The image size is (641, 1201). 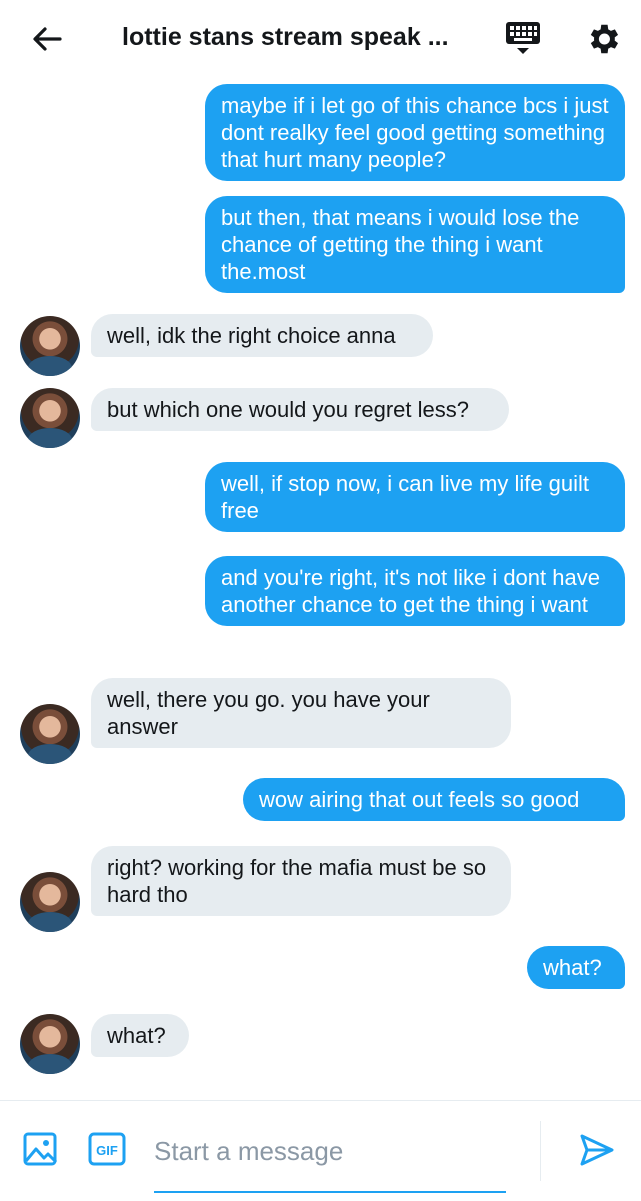 I want to click on settings-button, so click(x=603, y=39).